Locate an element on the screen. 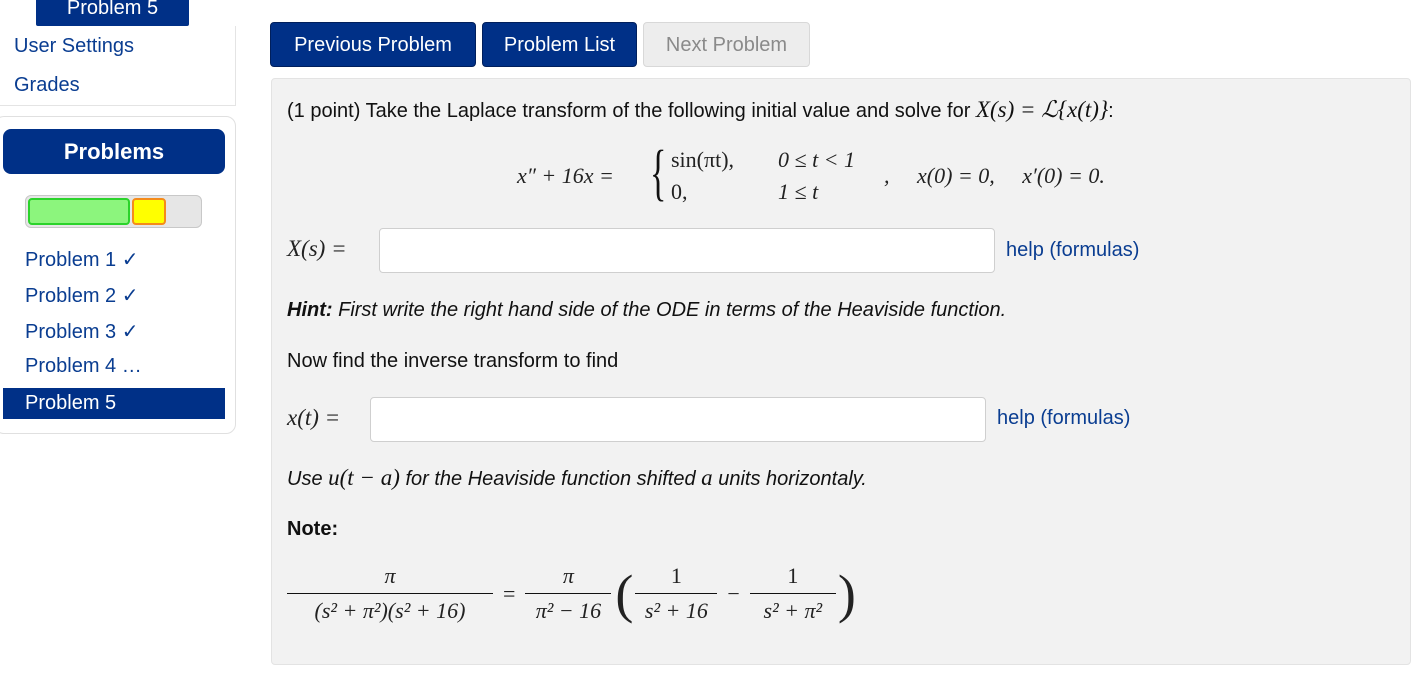  progress-bar is located at coordinates (113, 211).